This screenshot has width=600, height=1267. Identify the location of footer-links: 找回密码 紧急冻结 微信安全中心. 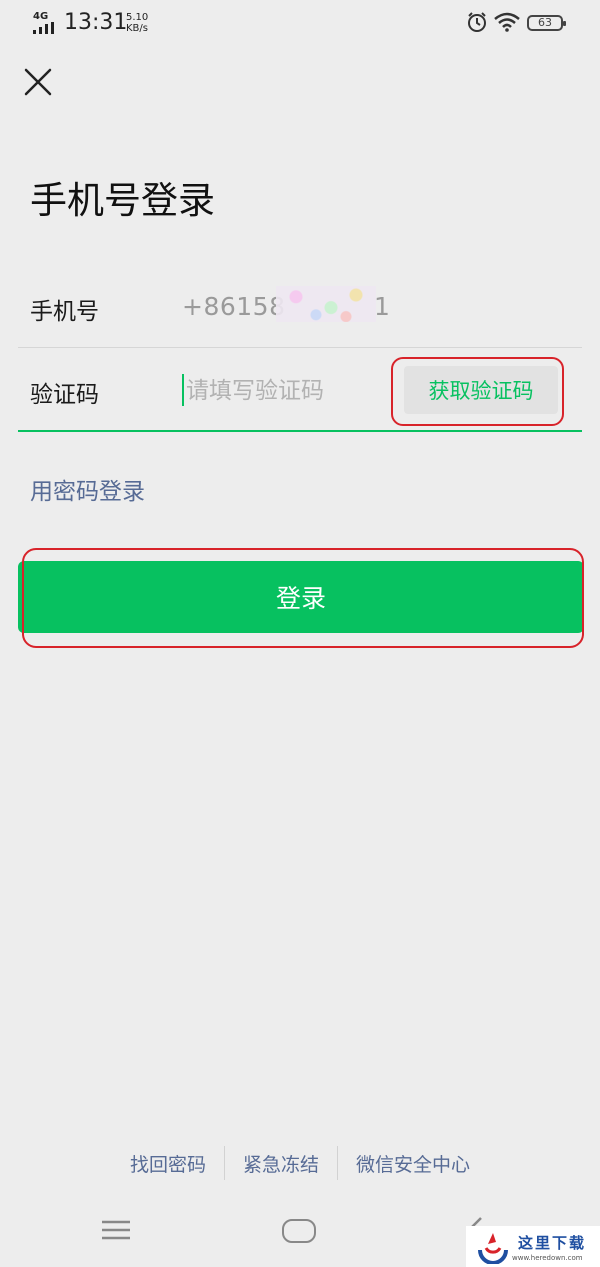
(300, 1163).